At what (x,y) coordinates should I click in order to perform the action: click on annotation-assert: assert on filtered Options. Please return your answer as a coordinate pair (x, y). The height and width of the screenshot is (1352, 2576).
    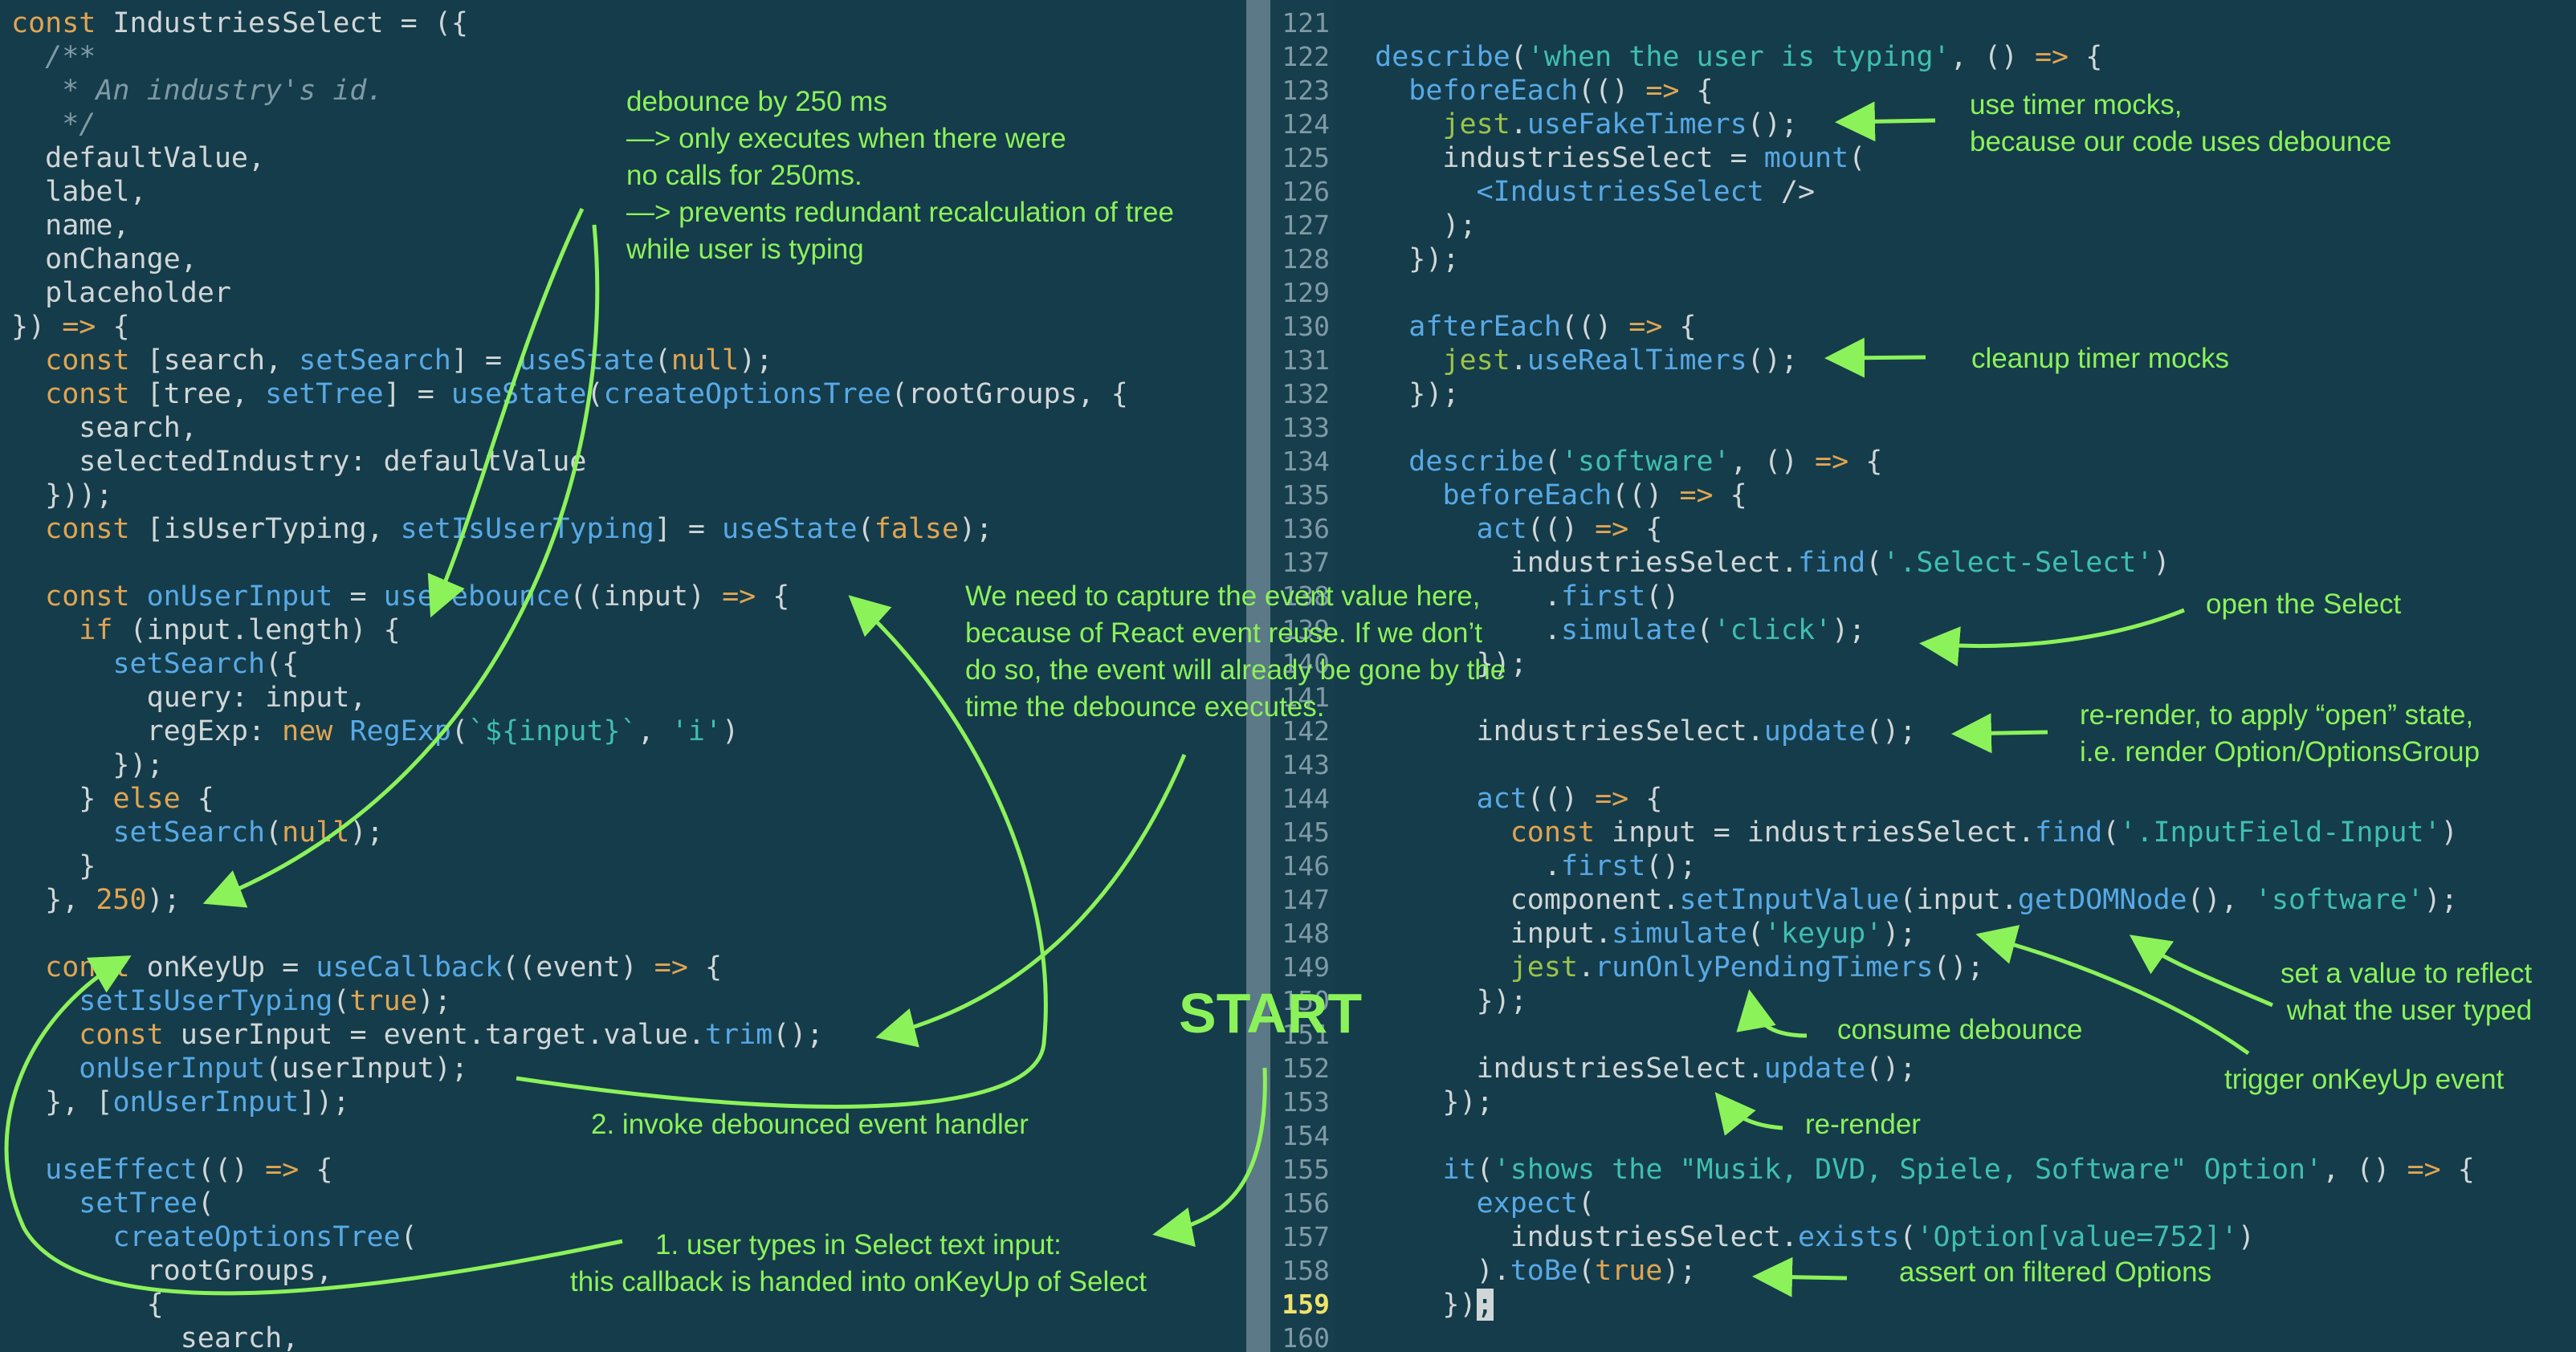
    Looking at the image, I should click on (2055, 1272).